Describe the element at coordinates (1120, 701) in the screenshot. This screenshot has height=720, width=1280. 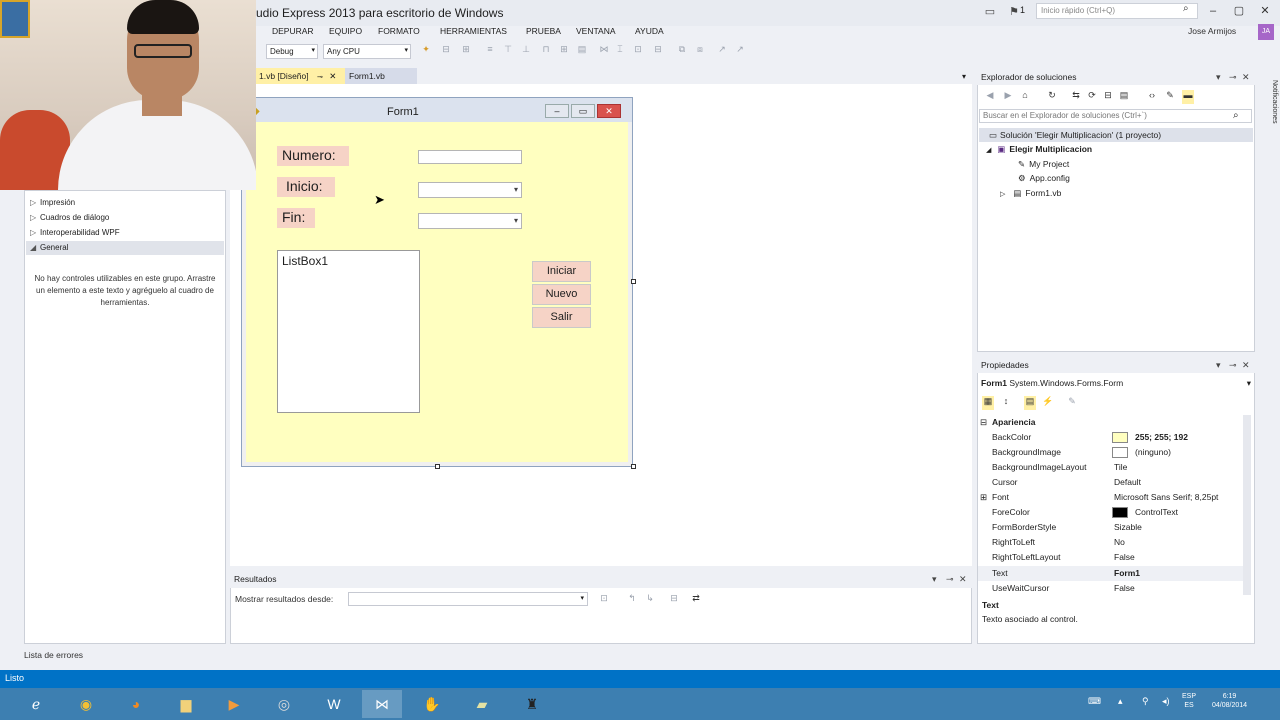
I see `tray-arrow-icon: ▴` at that location.